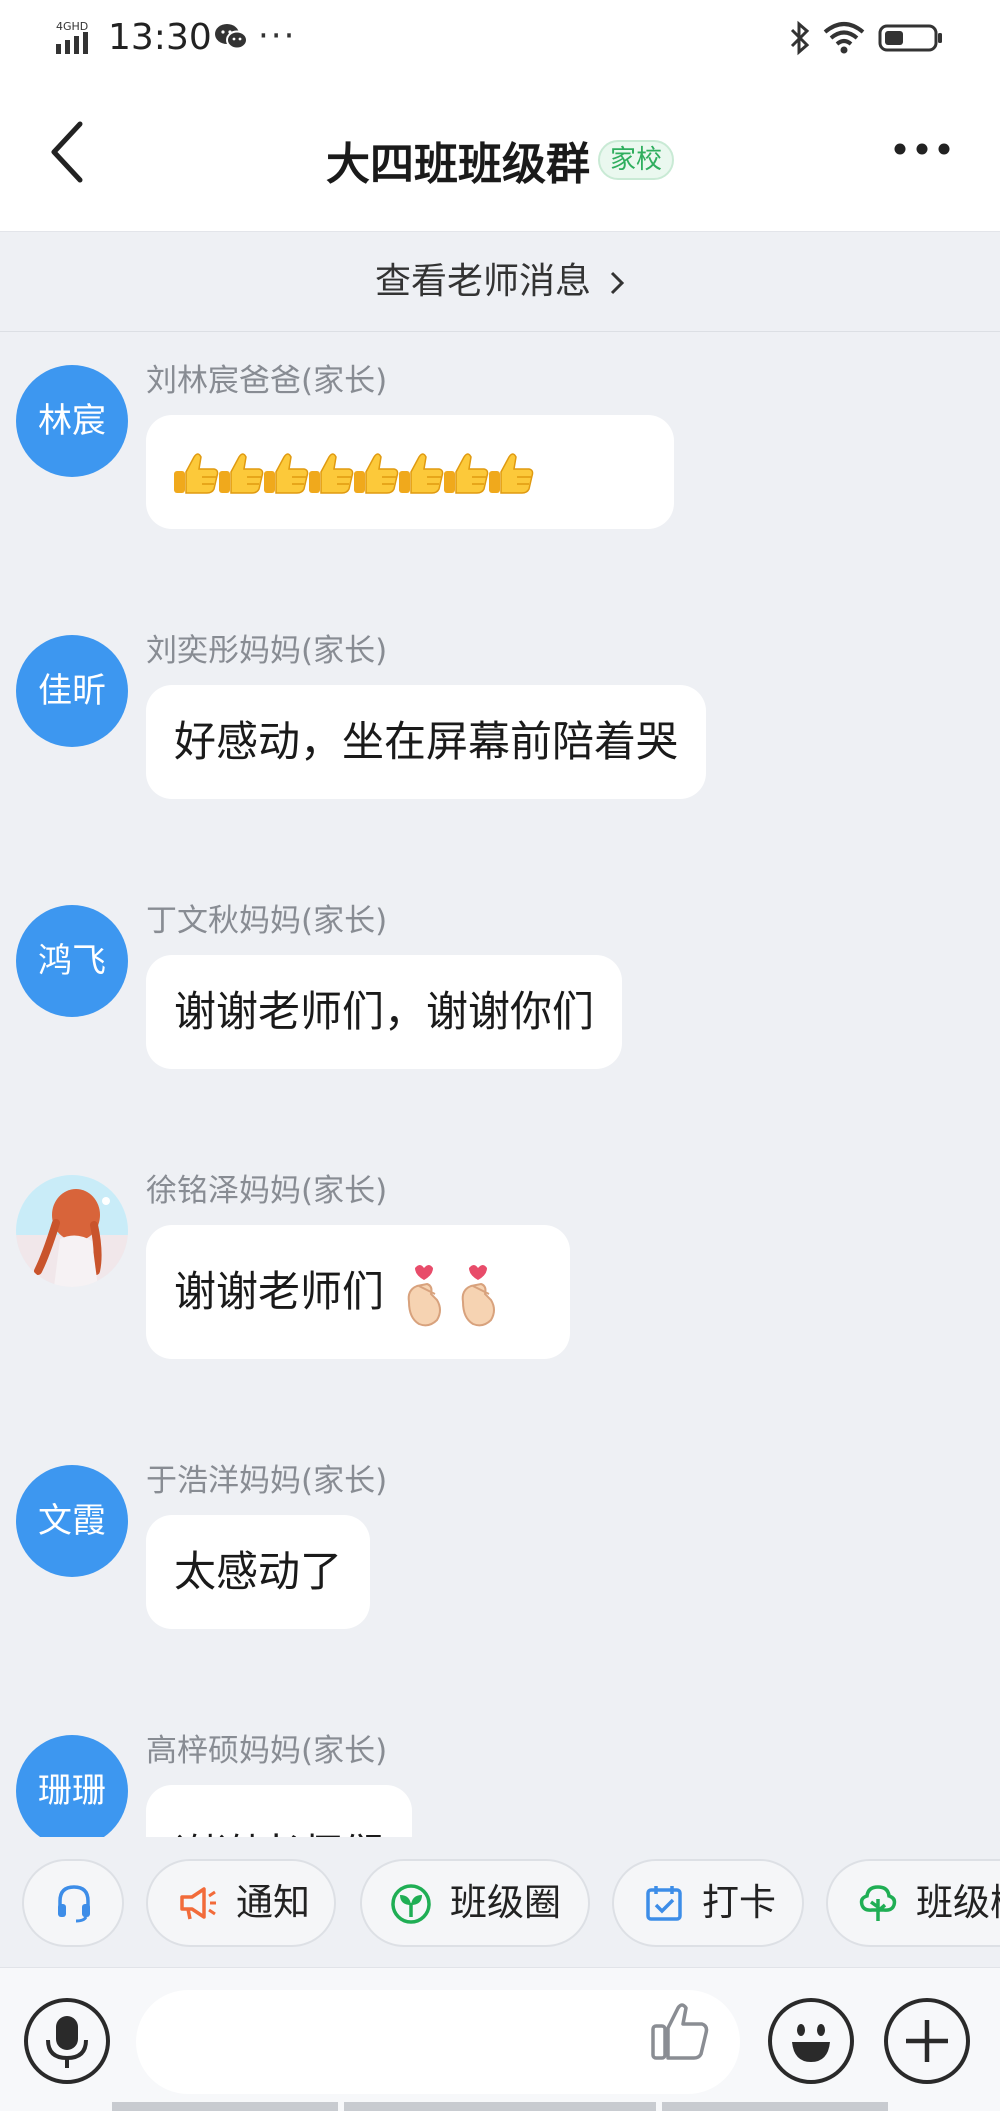  What do you see at coordinates (273, 1902) in the screenshot?
I see `notice-label: 通知` at bounding box center [273, 1902].